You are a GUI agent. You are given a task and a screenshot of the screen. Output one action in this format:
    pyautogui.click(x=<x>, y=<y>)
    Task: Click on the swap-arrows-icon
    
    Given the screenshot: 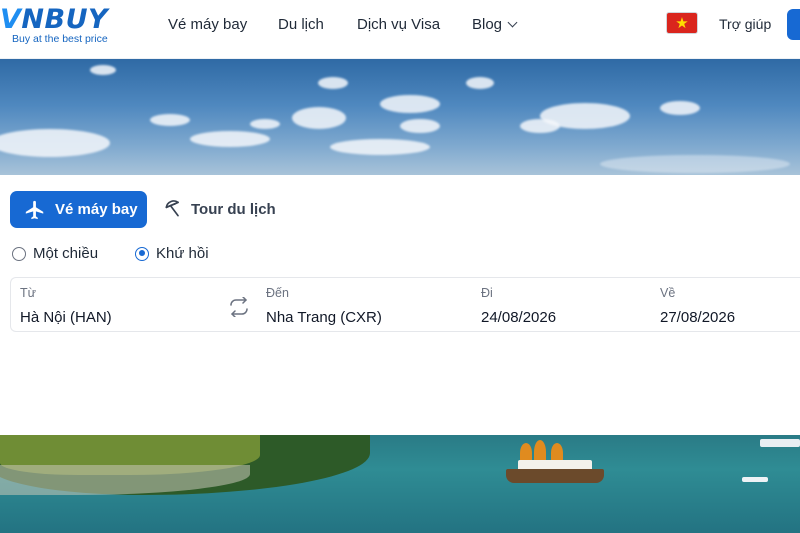 What is the action you would take?
    pyautogui.click(x=239, y=307)
    